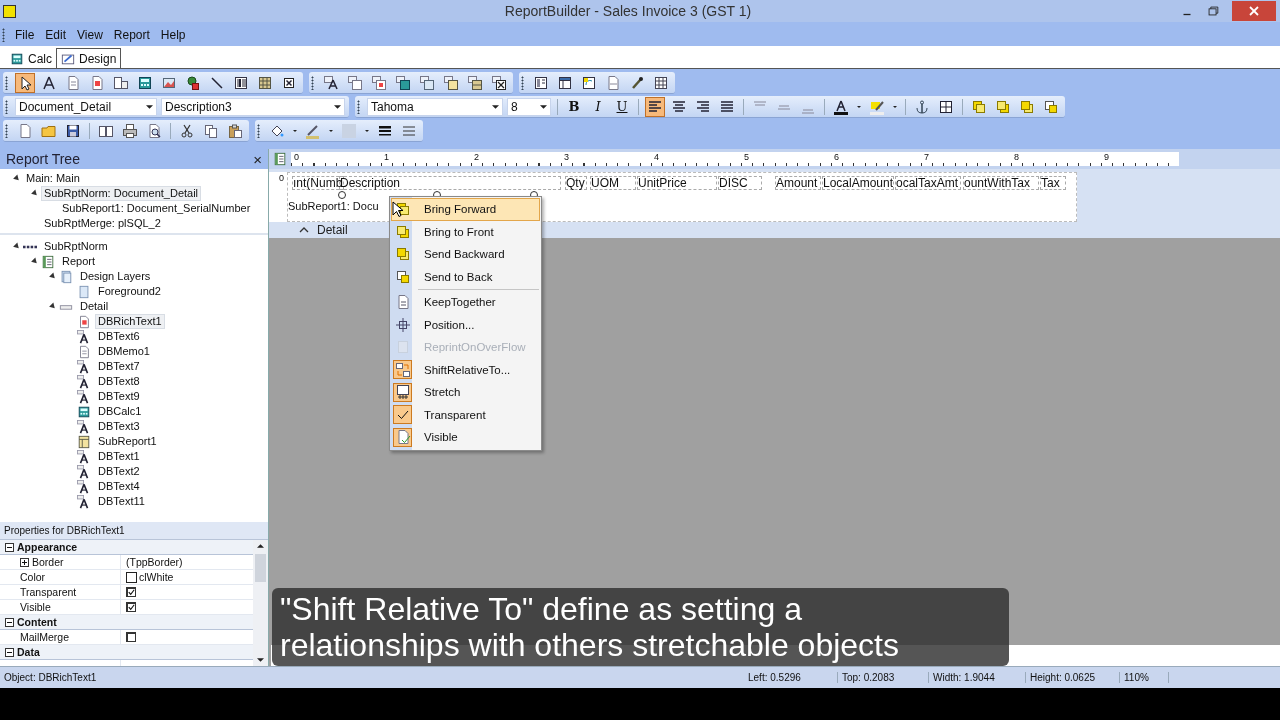  Describe the element at coordinates (211, 130) in the screenshot. I see `copy-icon` at that location.